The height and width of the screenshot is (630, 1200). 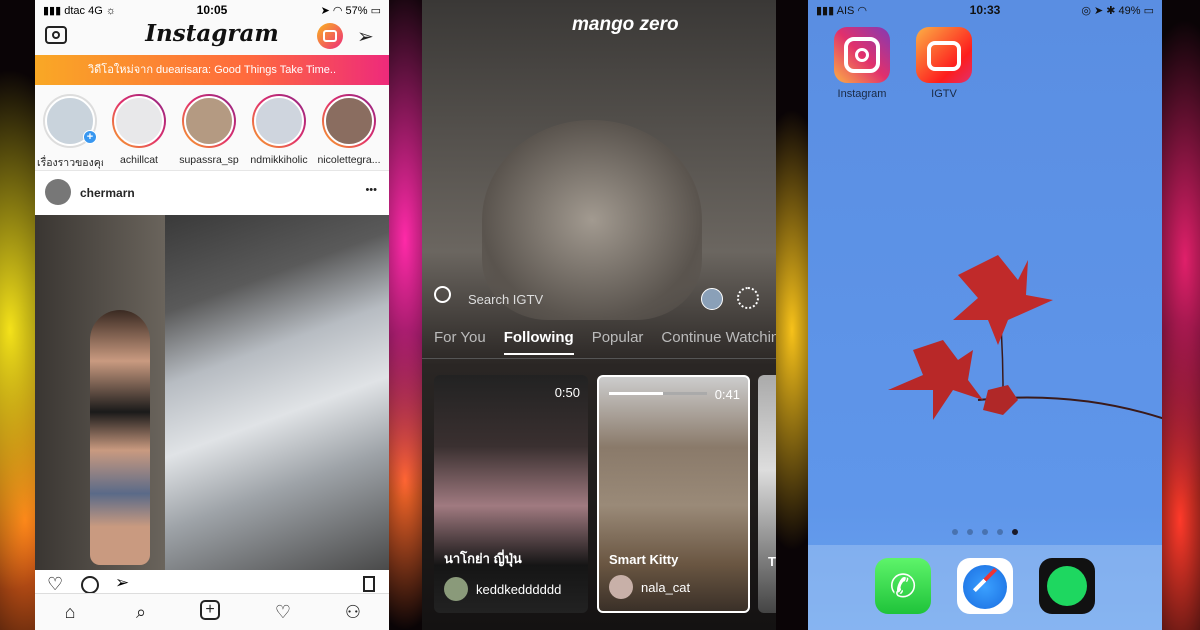 I want to click on video-title: Smart Kitty, so click(x=644, y=559).